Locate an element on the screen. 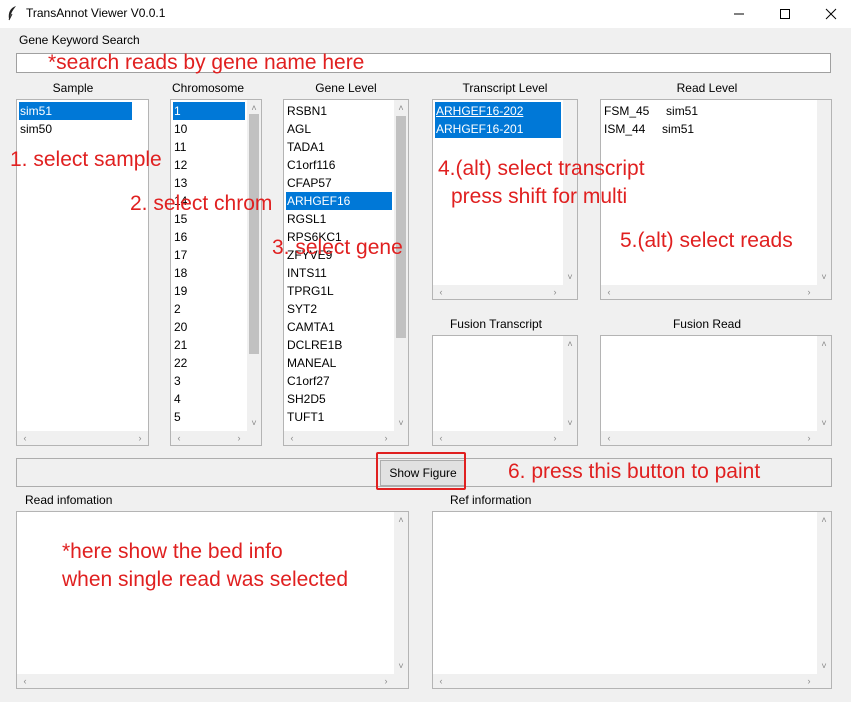  minimize-button is located at coordinates (739, 14).